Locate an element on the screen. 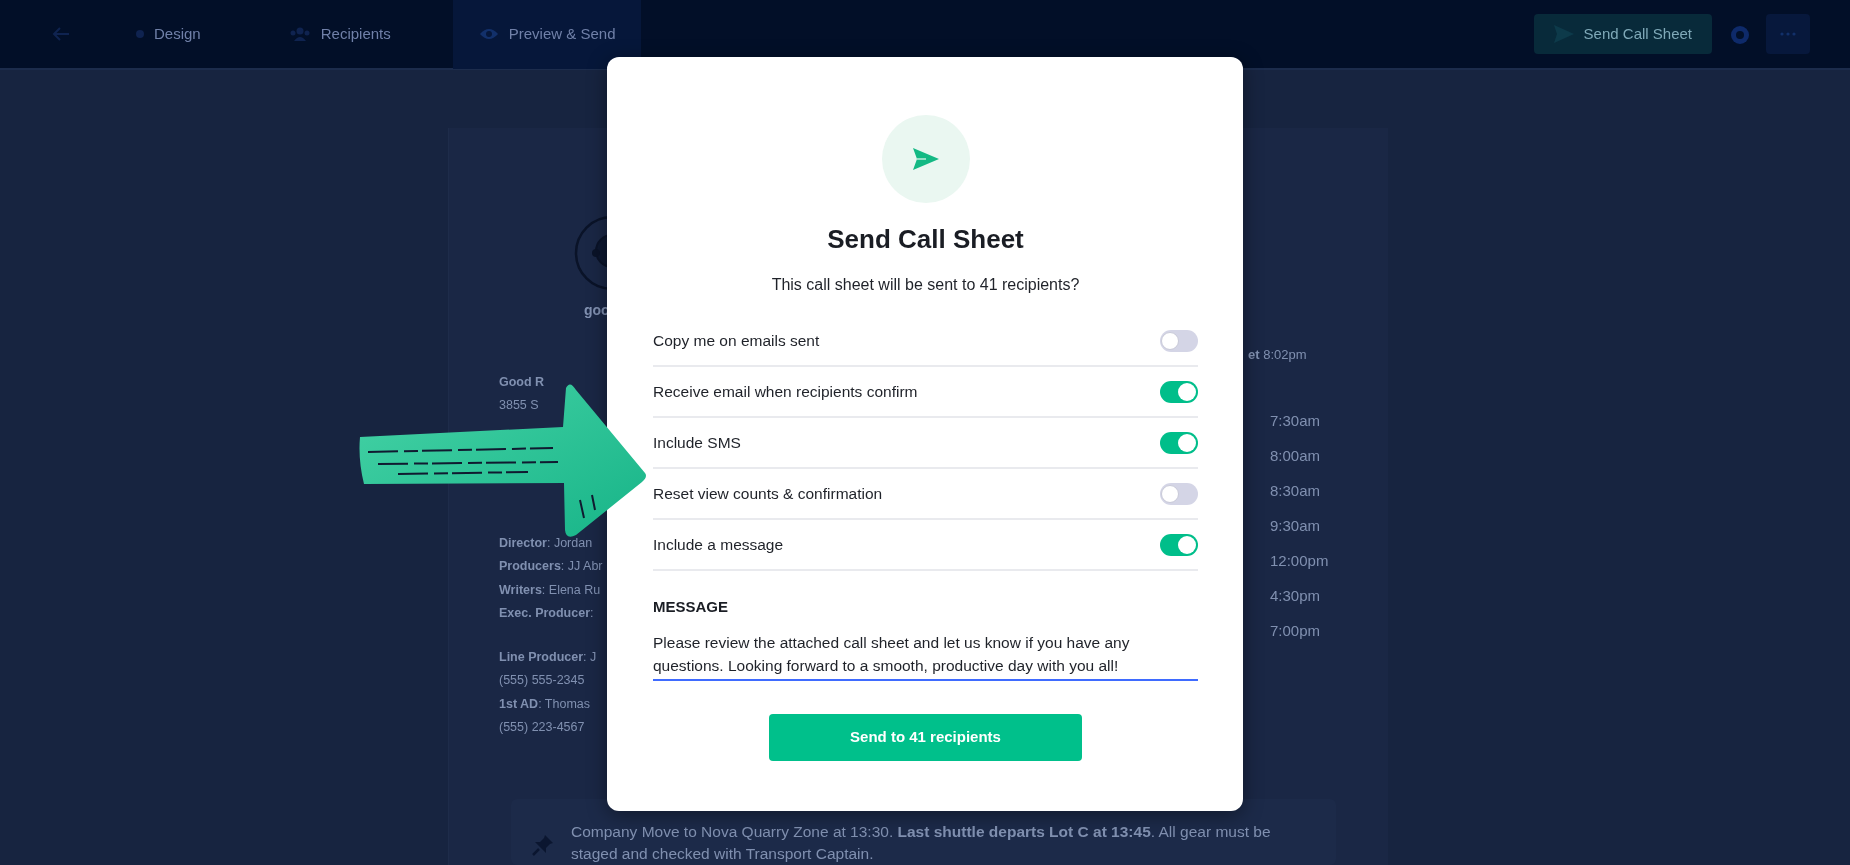  detail-text: Director: Jordan is located at coordinates (546, 543).